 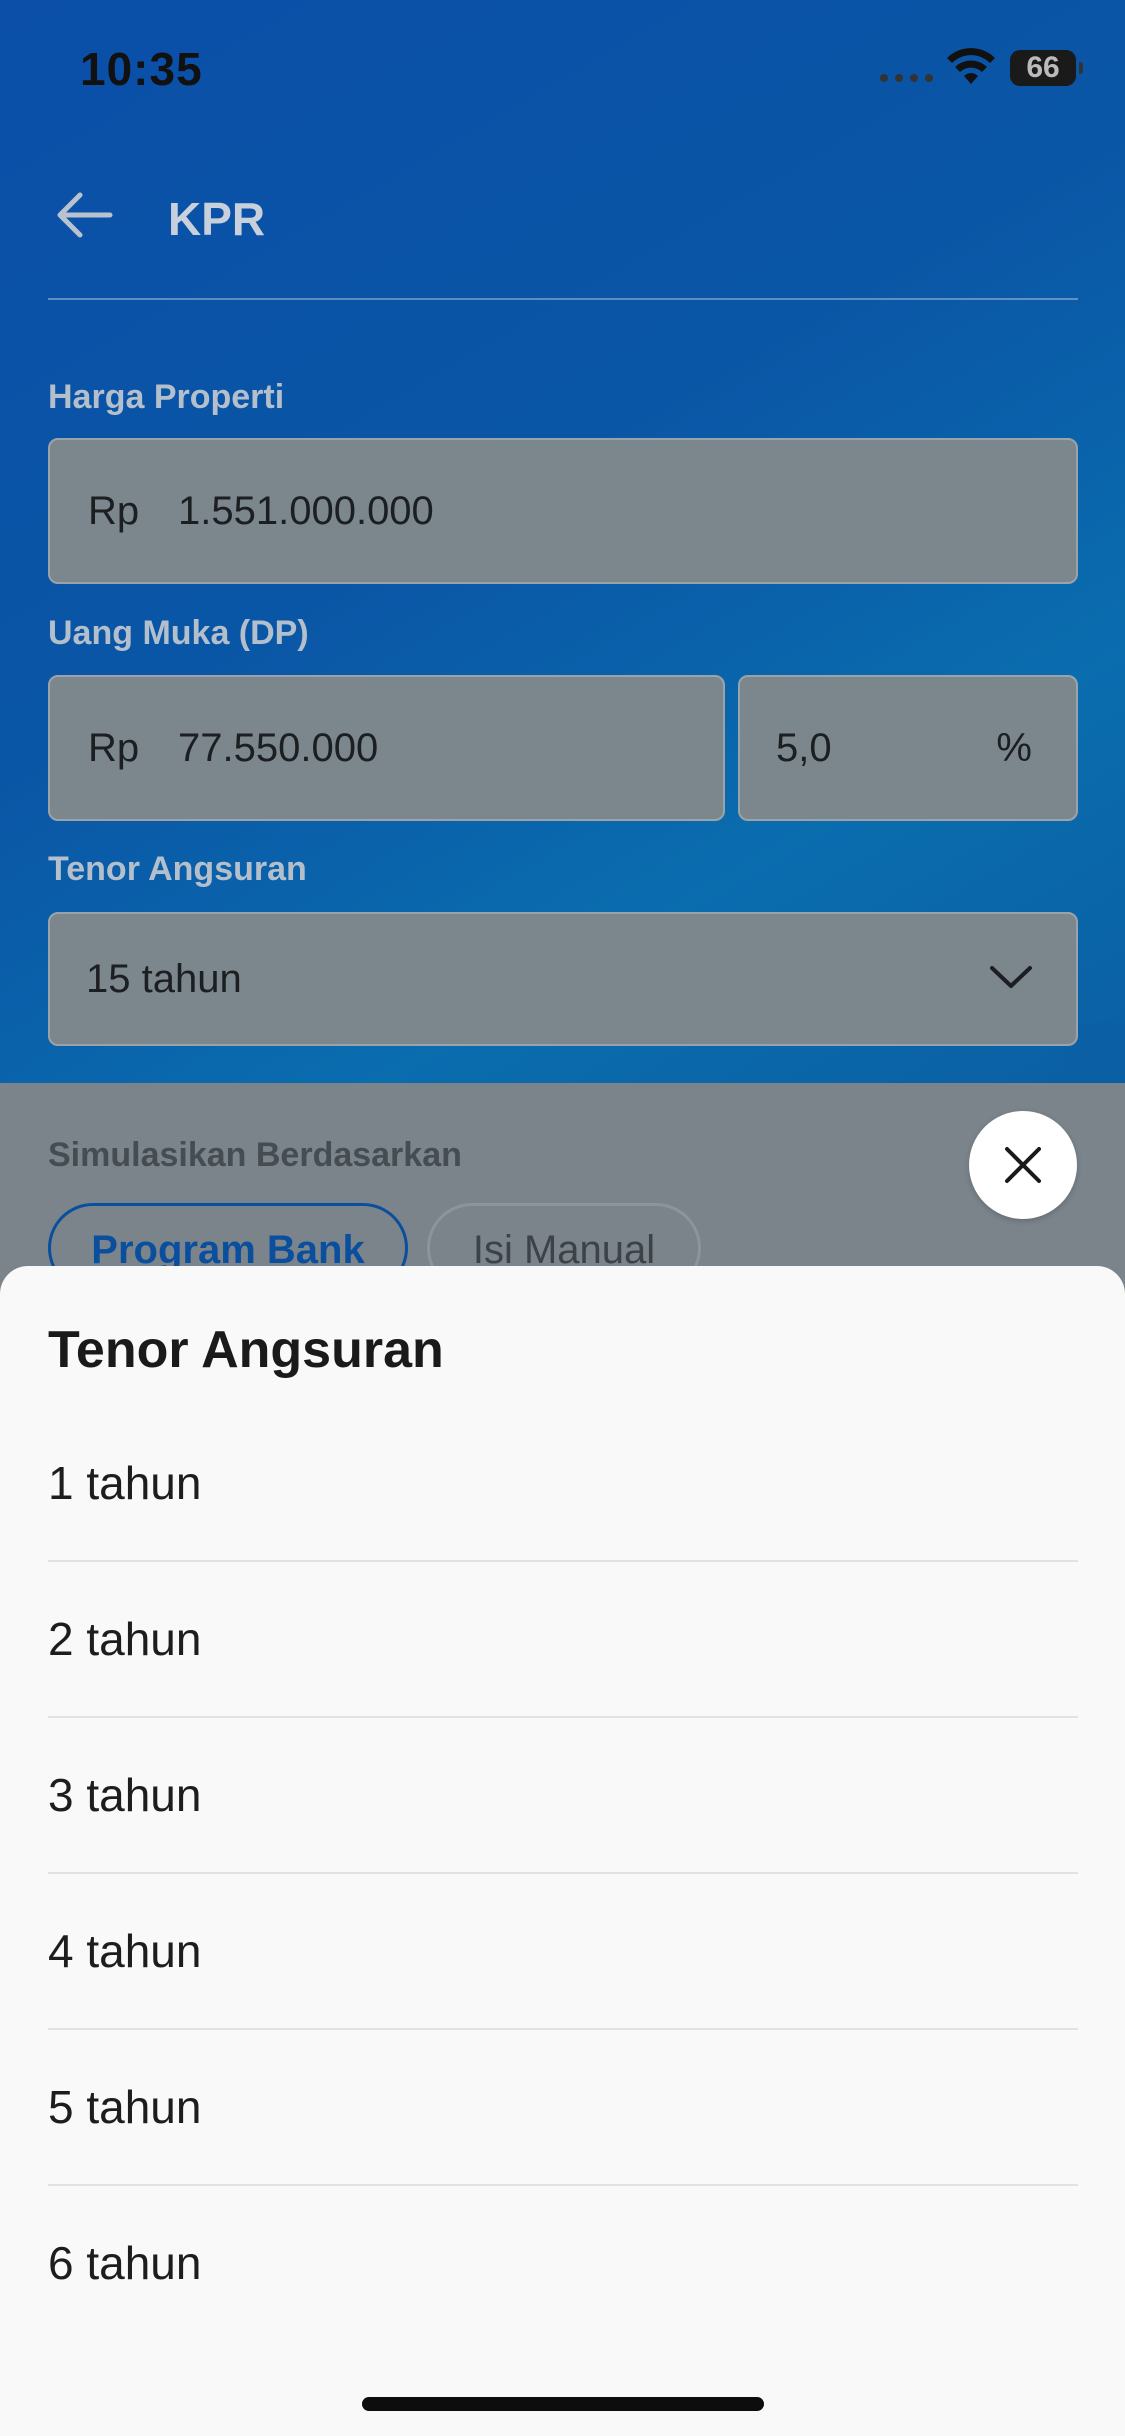 What do you see at coordinates (178, 633) in the screenshot?
I see `uang-muka-label: Uang Muka (DP)` at bounding box center [178, 633].